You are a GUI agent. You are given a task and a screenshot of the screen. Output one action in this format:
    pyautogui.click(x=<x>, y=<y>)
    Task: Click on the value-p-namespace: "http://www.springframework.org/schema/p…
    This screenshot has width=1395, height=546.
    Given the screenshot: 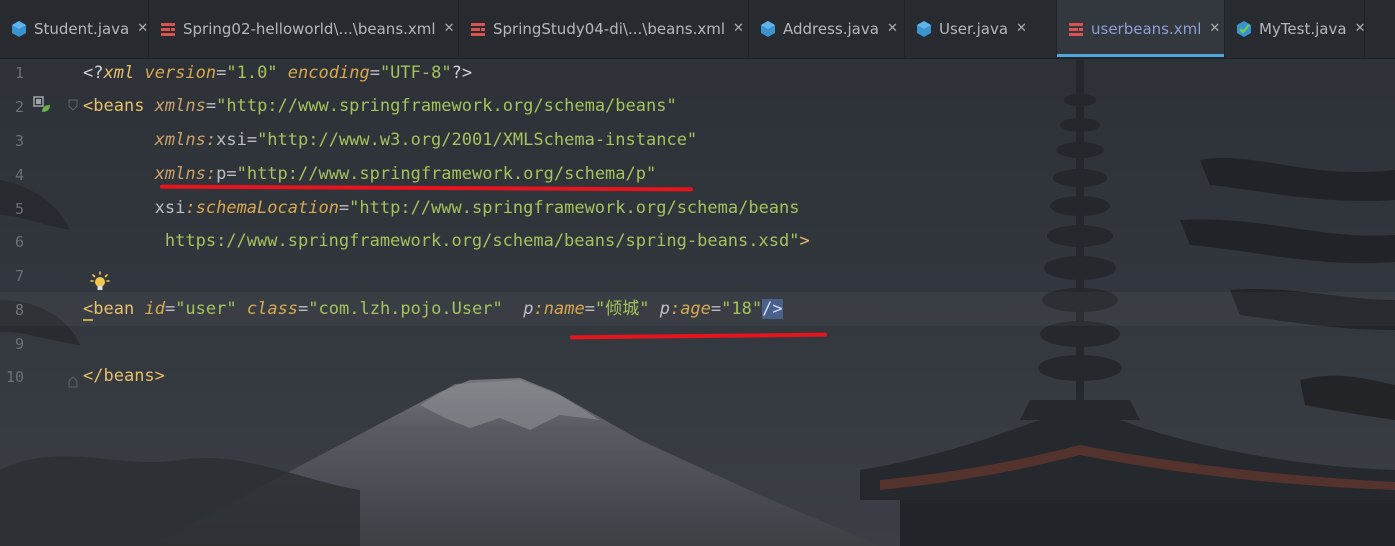 What is the action you would take?
    pyautogui.click(x=446, y=174)
    